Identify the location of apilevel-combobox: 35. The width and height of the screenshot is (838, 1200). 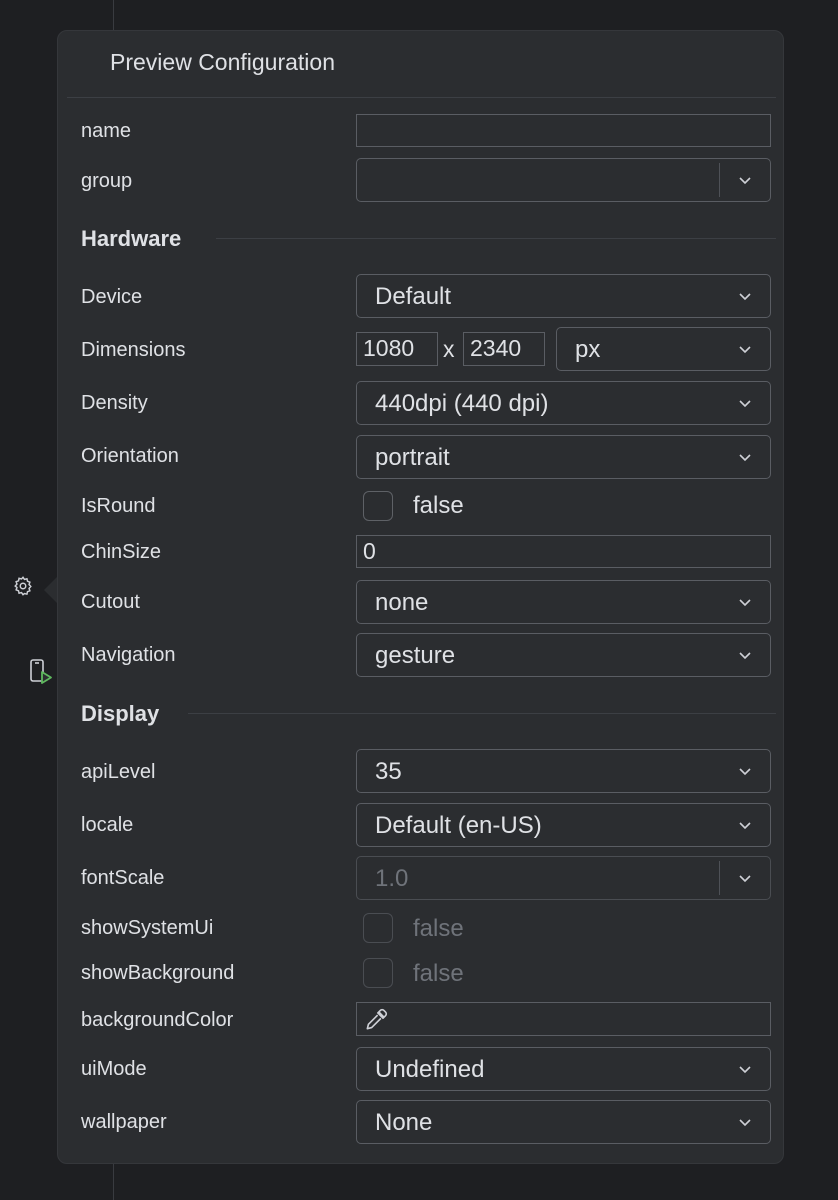
(563, 771).